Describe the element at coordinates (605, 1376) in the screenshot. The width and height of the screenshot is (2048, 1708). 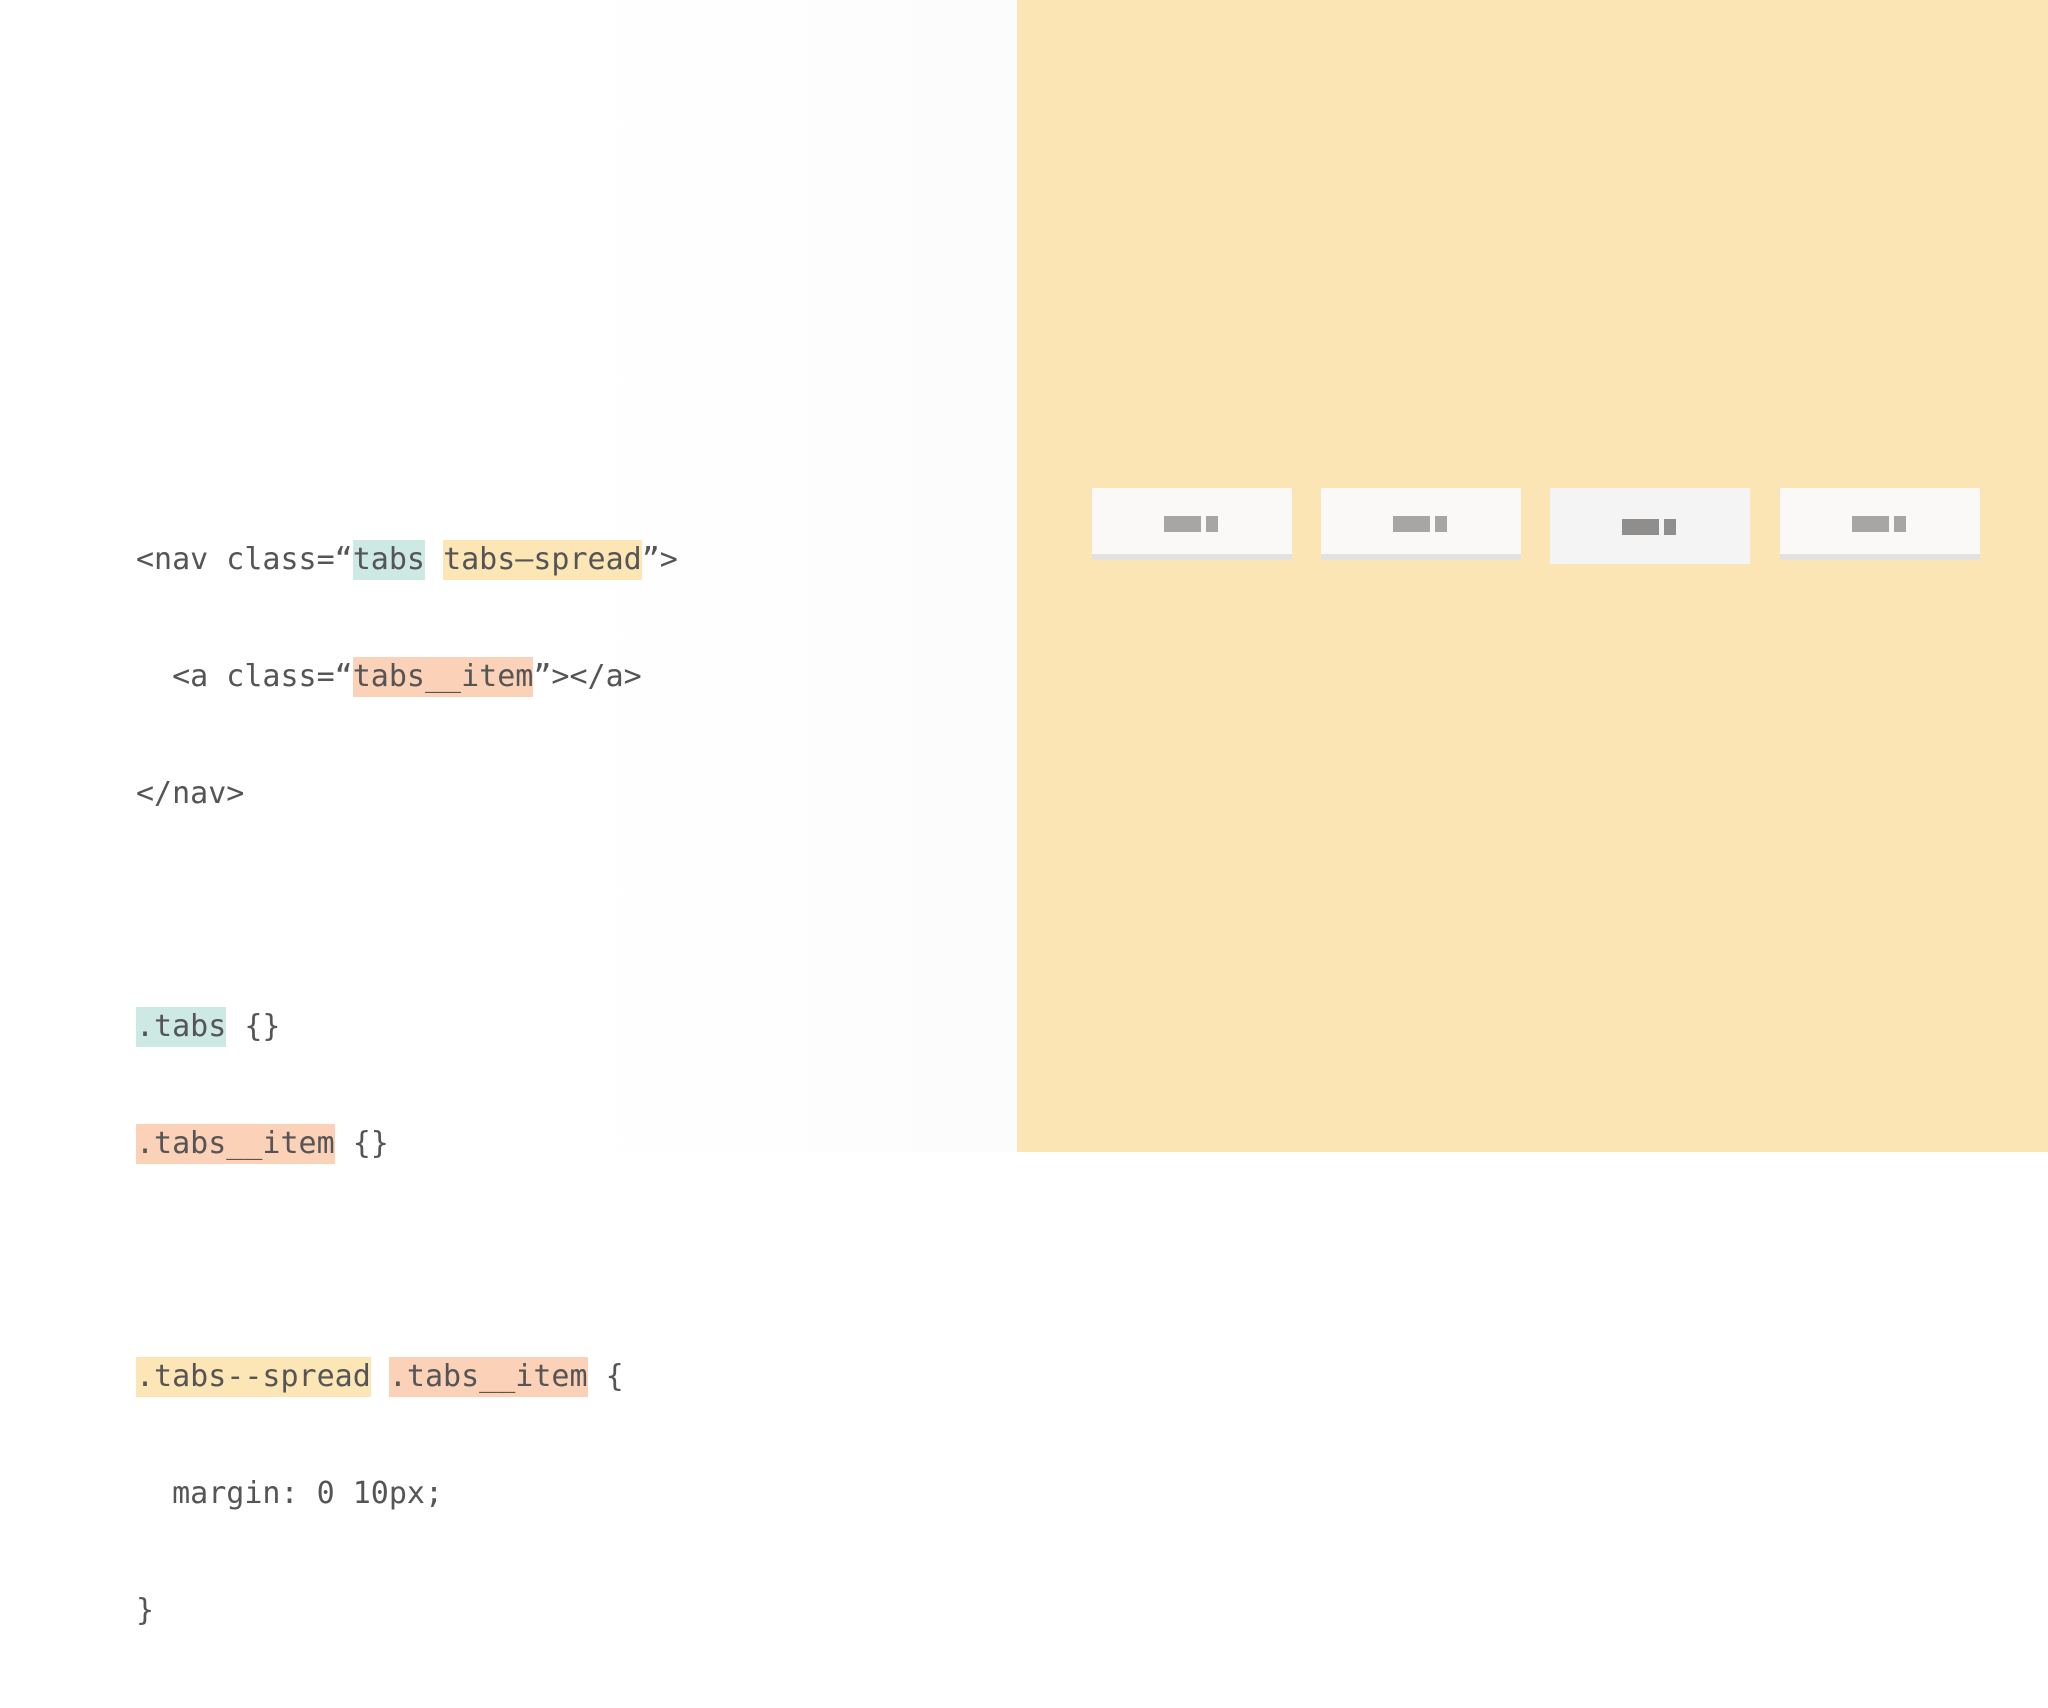
I see `code-text: {` at that location.